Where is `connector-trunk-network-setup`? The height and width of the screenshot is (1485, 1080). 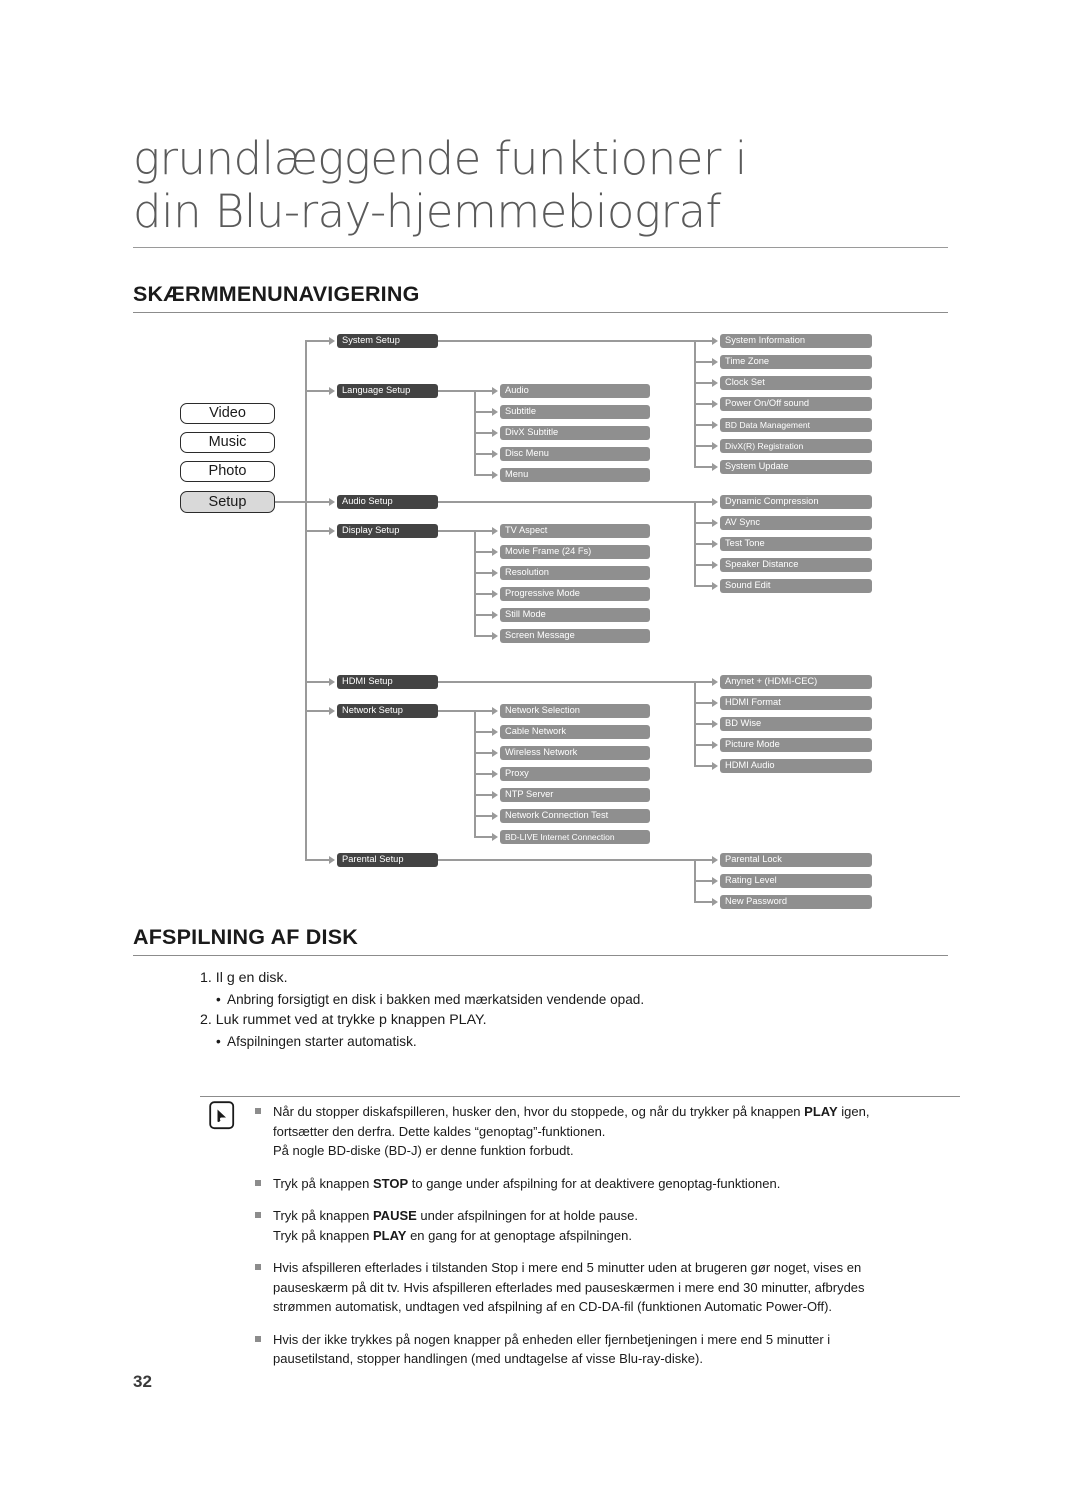 connector-trunk-network-setup is located at coordinates (318, 711).